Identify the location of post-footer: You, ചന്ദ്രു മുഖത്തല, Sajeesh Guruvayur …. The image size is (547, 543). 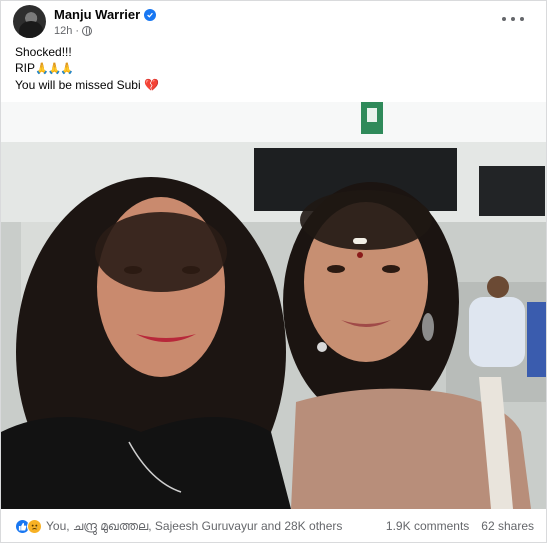
(273, 526).